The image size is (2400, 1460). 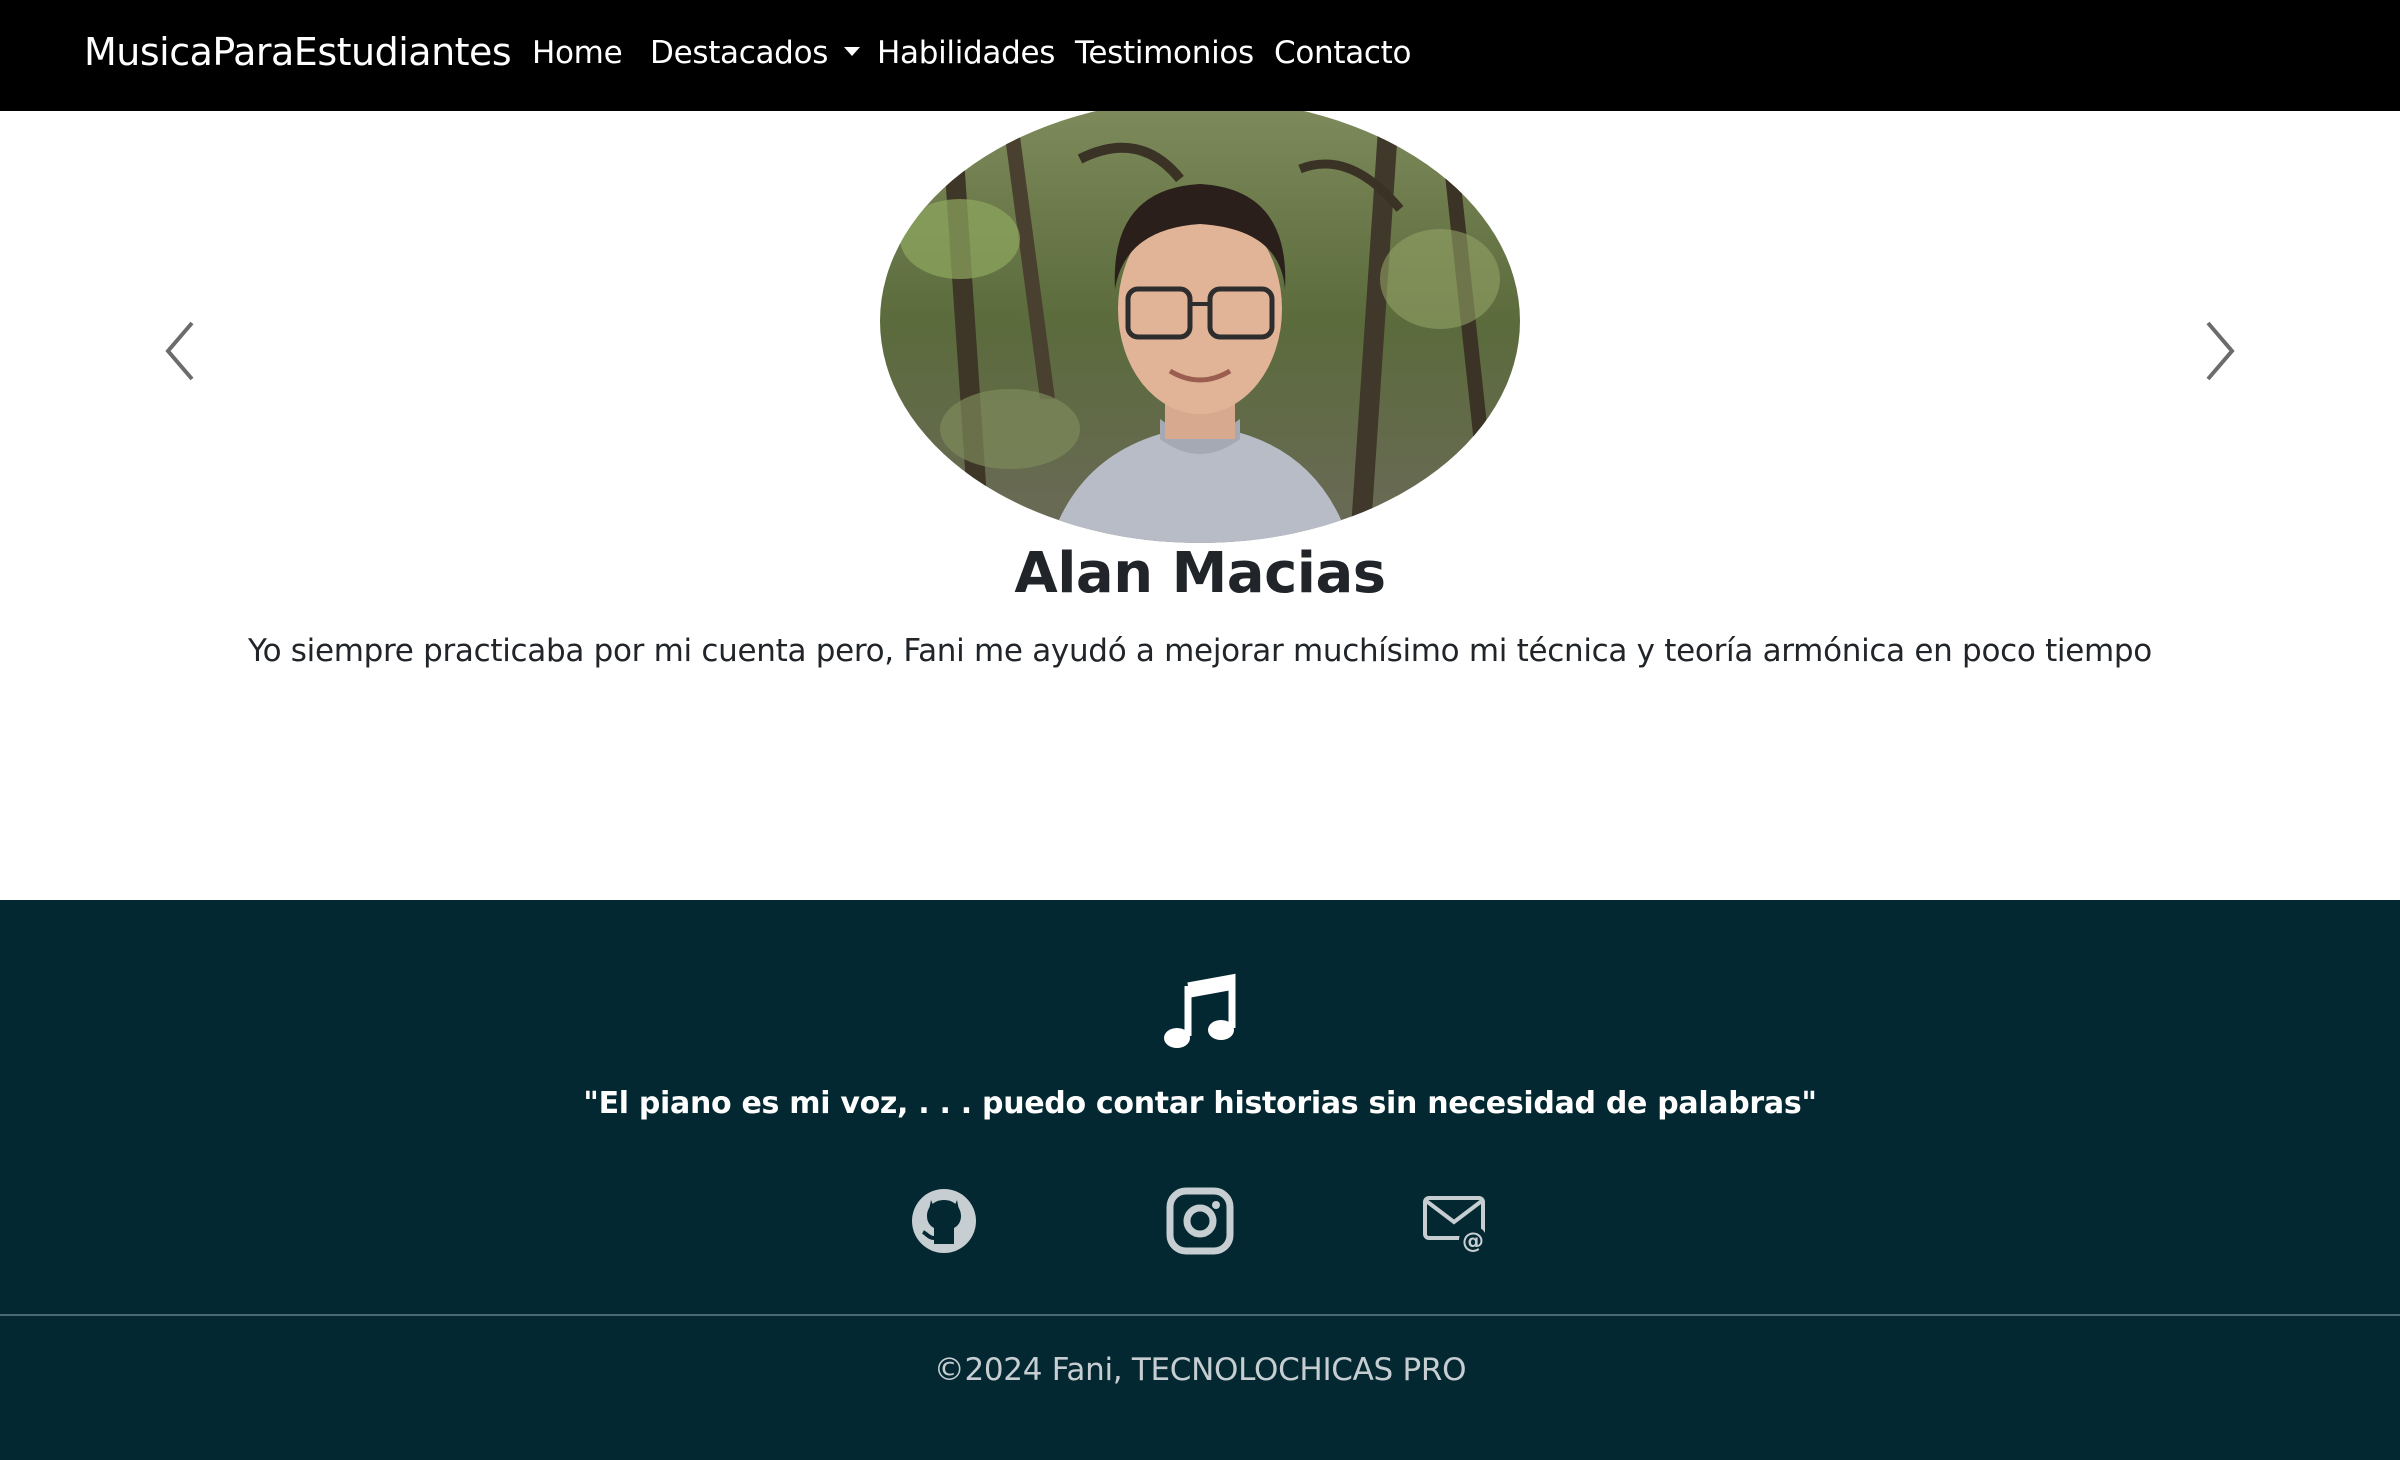 I want to click on music-note-icon, so click(x=1200, y=1012).